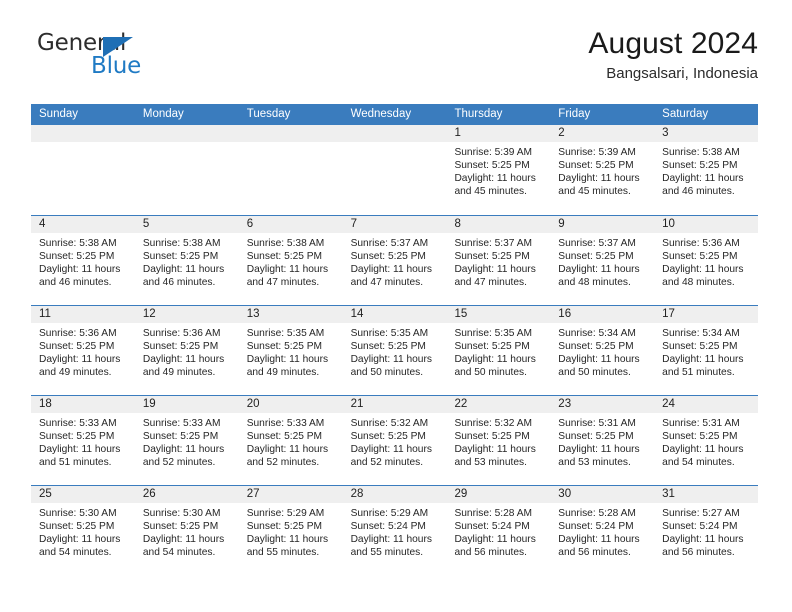 This screenshot has width=792, height=612. Describe the element at coordinates (146, 63) in the screenshot. I see `brand-logo: General Blue` at that location.